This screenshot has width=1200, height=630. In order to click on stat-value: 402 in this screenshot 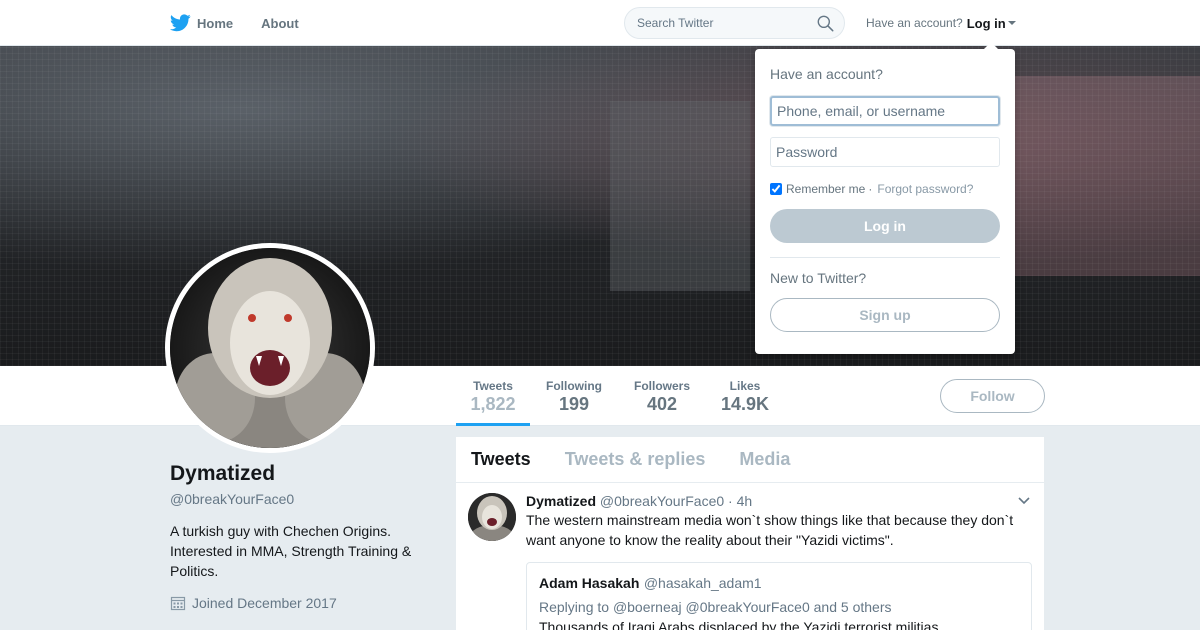, I will do `click(662, 404)`.